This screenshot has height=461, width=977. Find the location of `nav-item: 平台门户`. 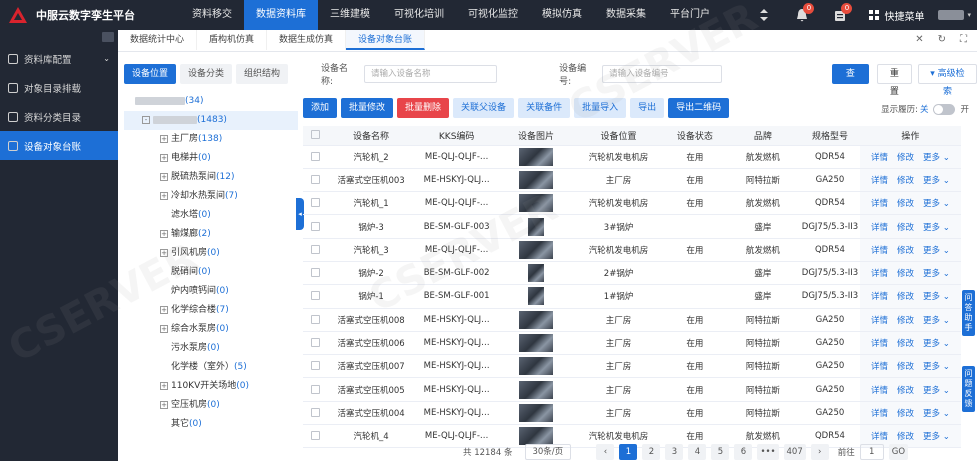

nav-item: 平台门户 is located at coordinates (690, 15).